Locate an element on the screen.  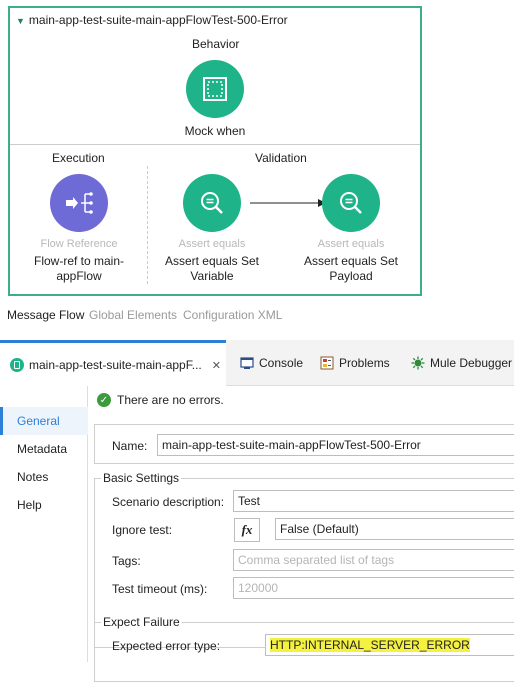
assert-payload-type: Assert equals is located at coordinates (351, 244).